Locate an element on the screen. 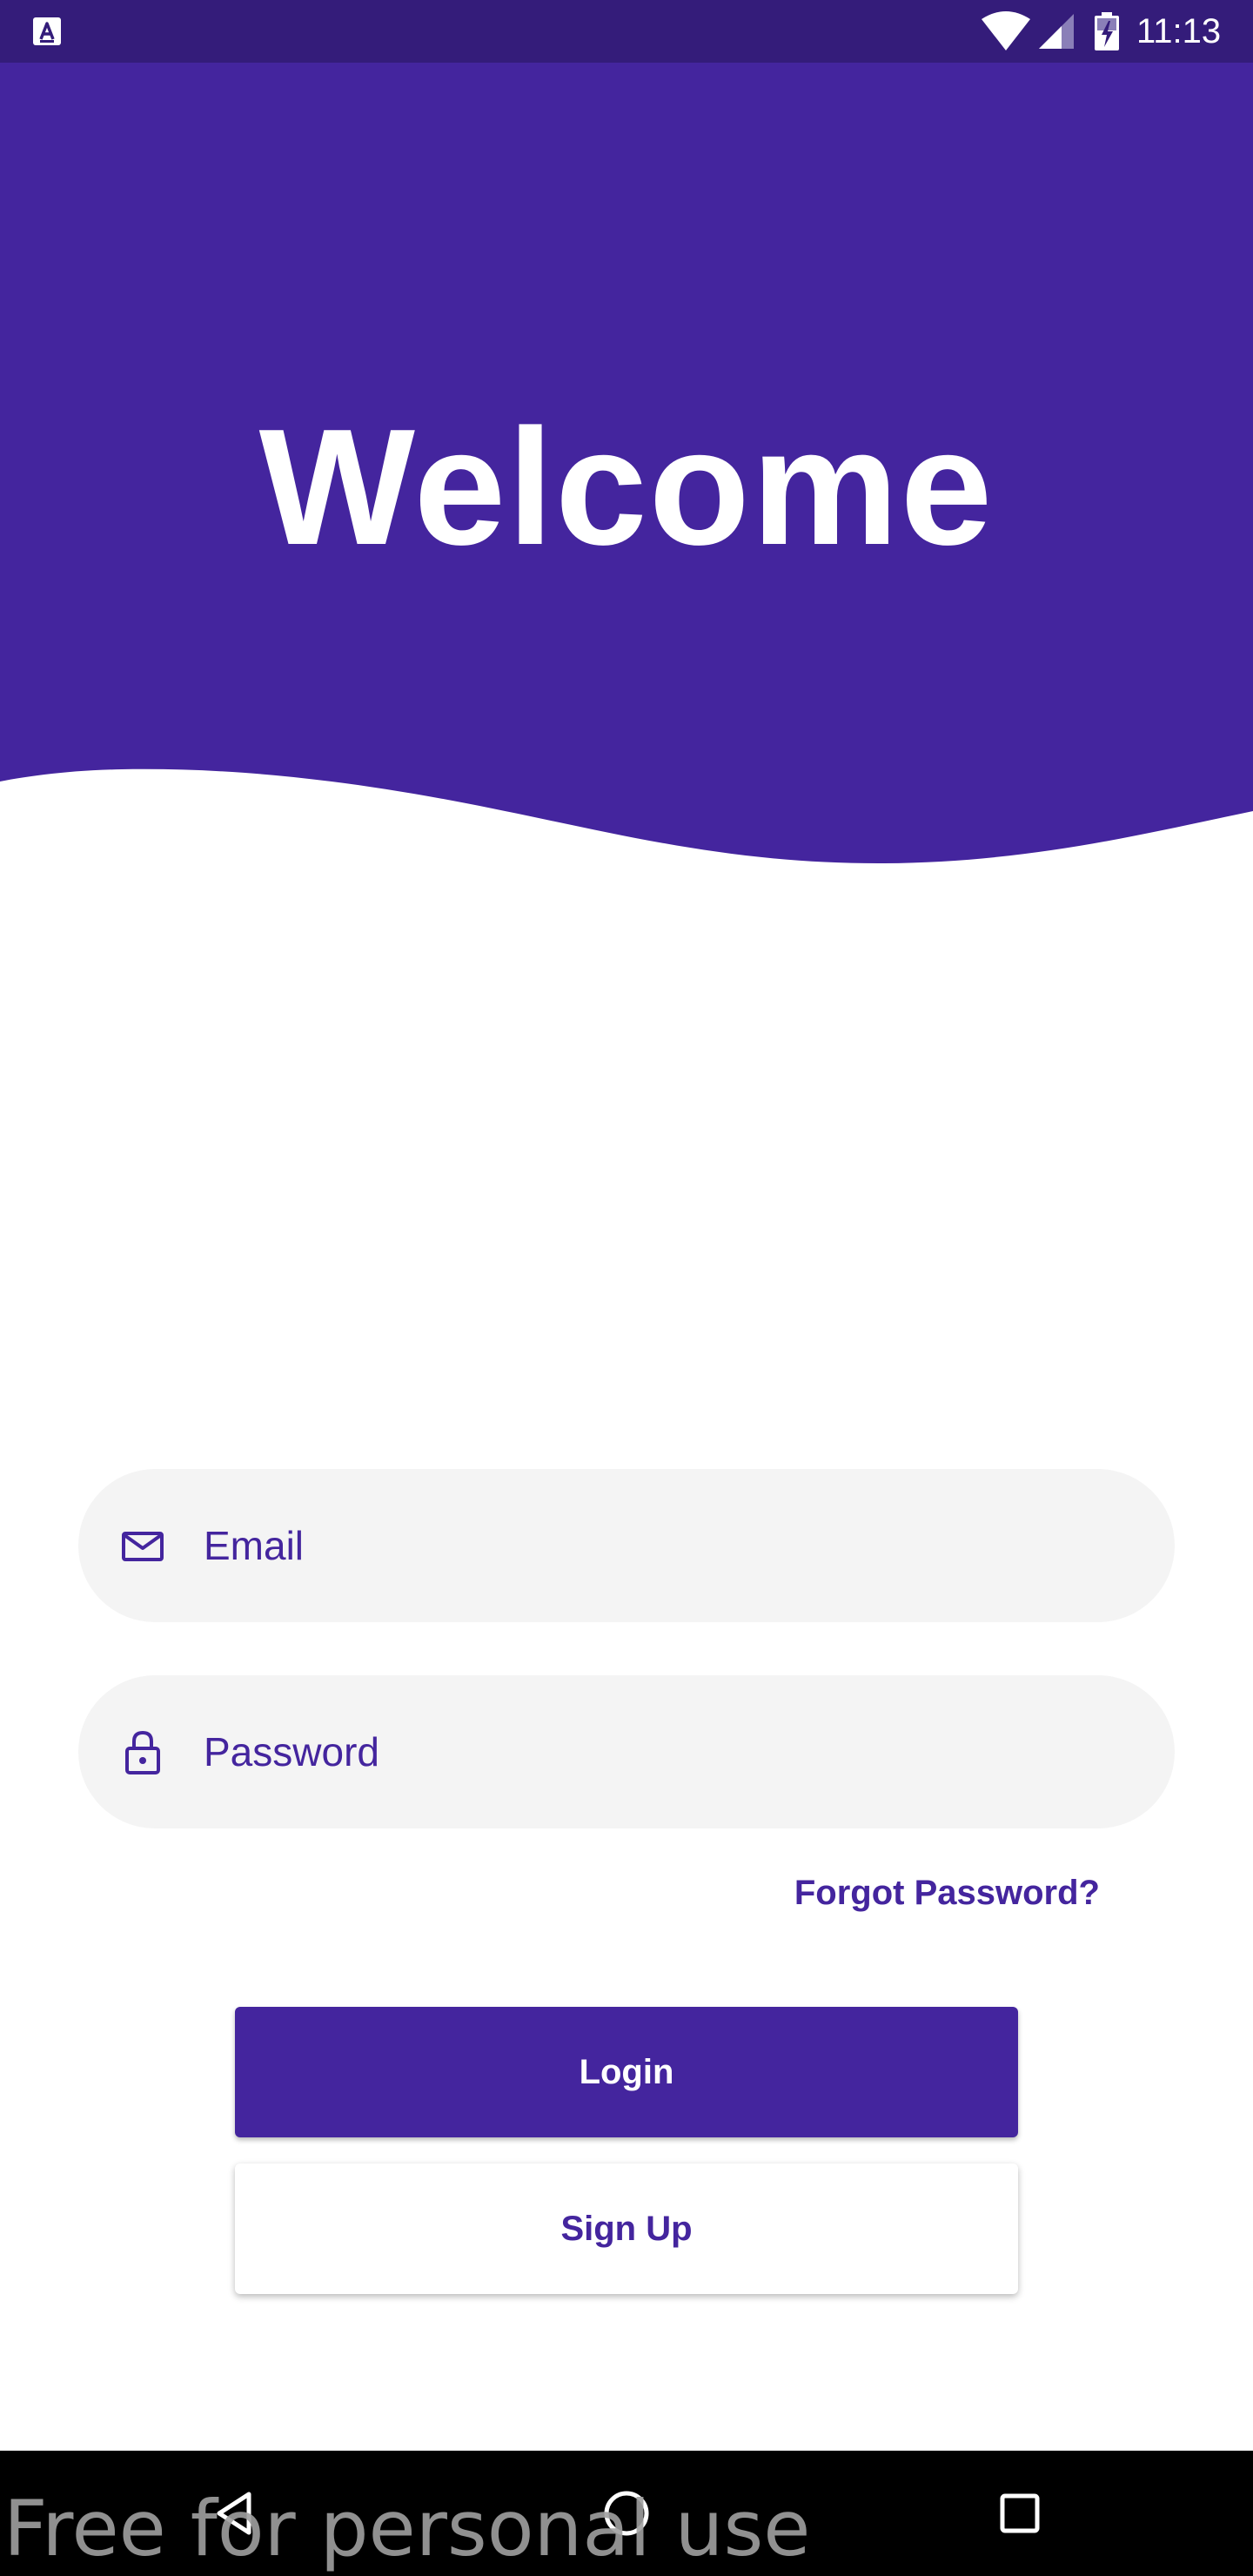  status-time: 11:13 is located at coordinates (1179, 31).